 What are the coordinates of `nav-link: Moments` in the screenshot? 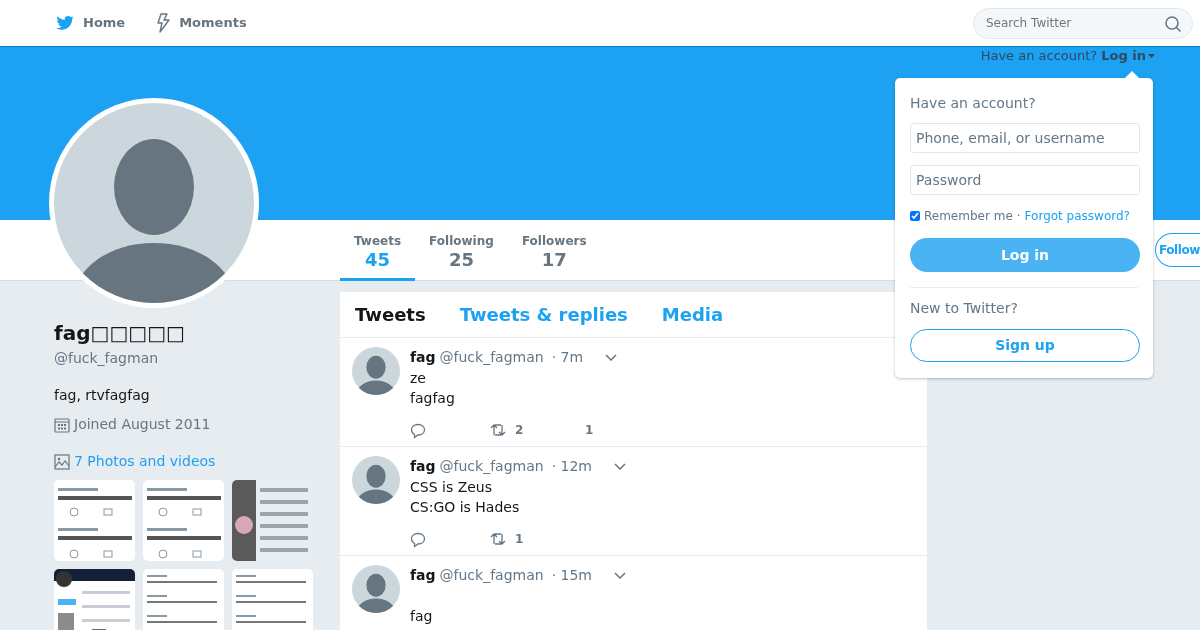 It's located at (201, 23).